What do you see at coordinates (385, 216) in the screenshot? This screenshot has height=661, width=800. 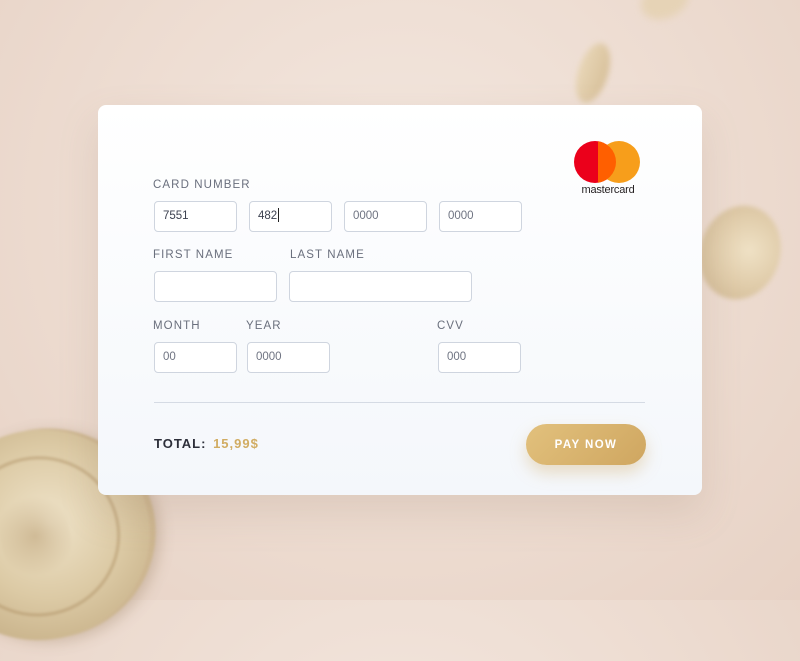 I see `card-number-group-3-input: 0000` at bounding box center [385, 216].